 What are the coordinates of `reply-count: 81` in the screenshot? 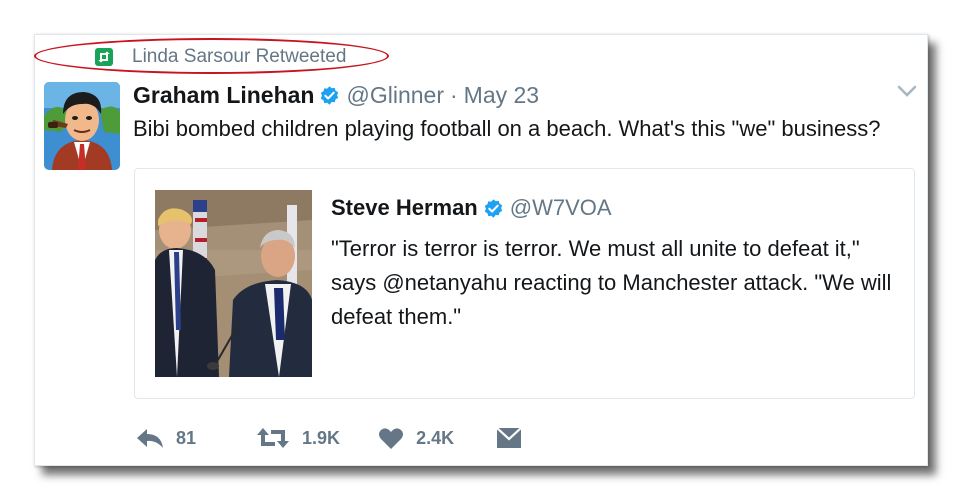 It's located at (186, 437).